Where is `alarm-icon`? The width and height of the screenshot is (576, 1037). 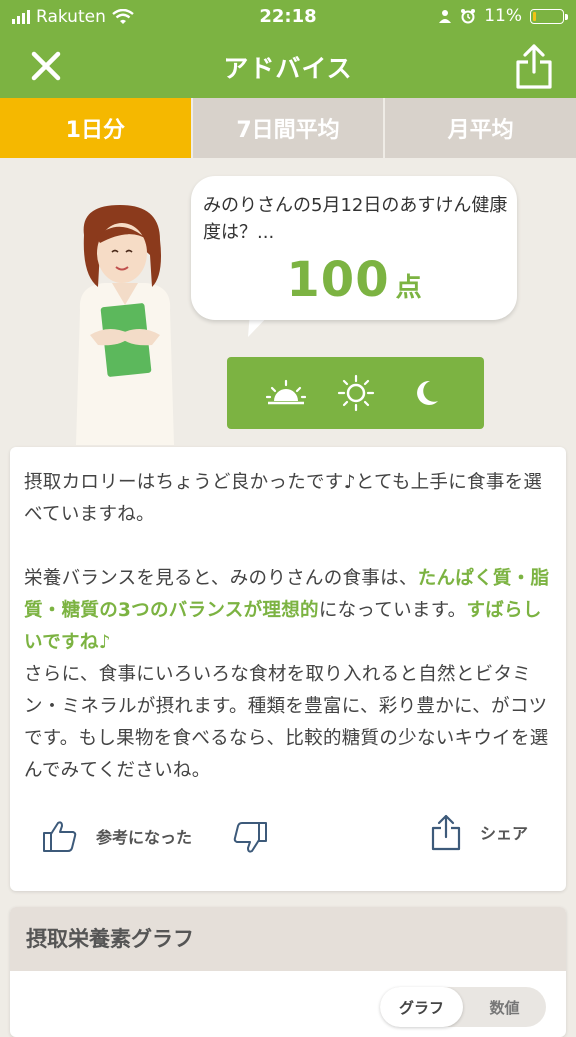
alarm-icon is located at coordinates (468, 16).